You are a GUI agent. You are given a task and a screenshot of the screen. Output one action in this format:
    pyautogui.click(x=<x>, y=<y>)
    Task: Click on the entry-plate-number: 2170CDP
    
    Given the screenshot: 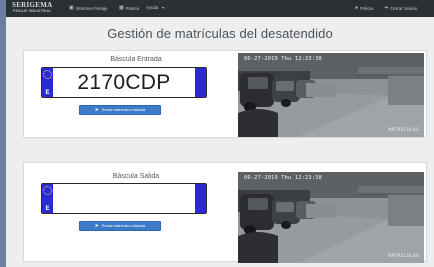 What is the action you would take?
    pyautogui.click(x=124, y=82)
    